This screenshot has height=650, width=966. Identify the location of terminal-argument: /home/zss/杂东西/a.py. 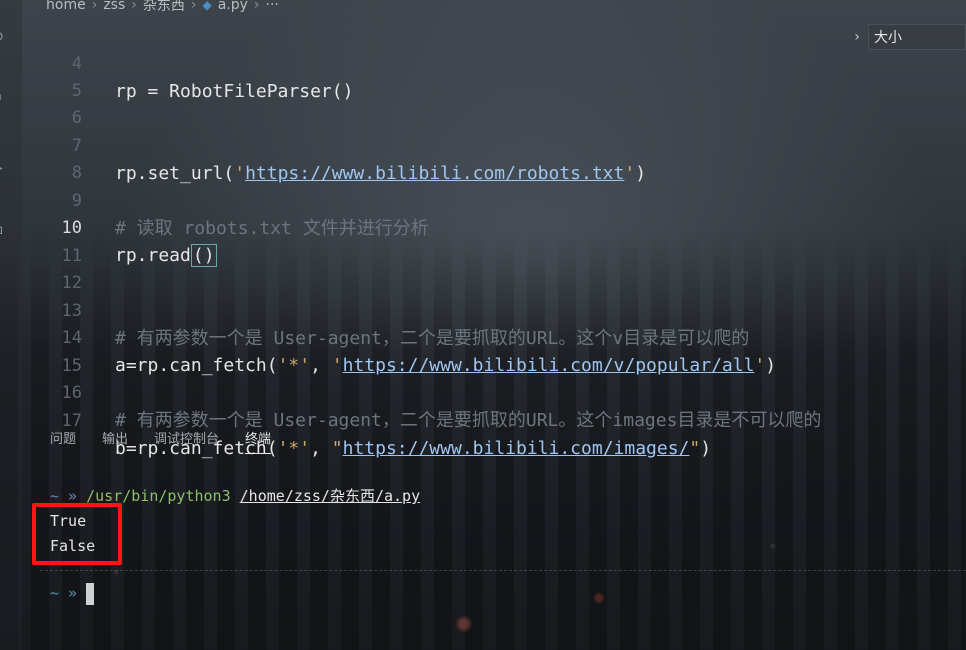
(330, 496).